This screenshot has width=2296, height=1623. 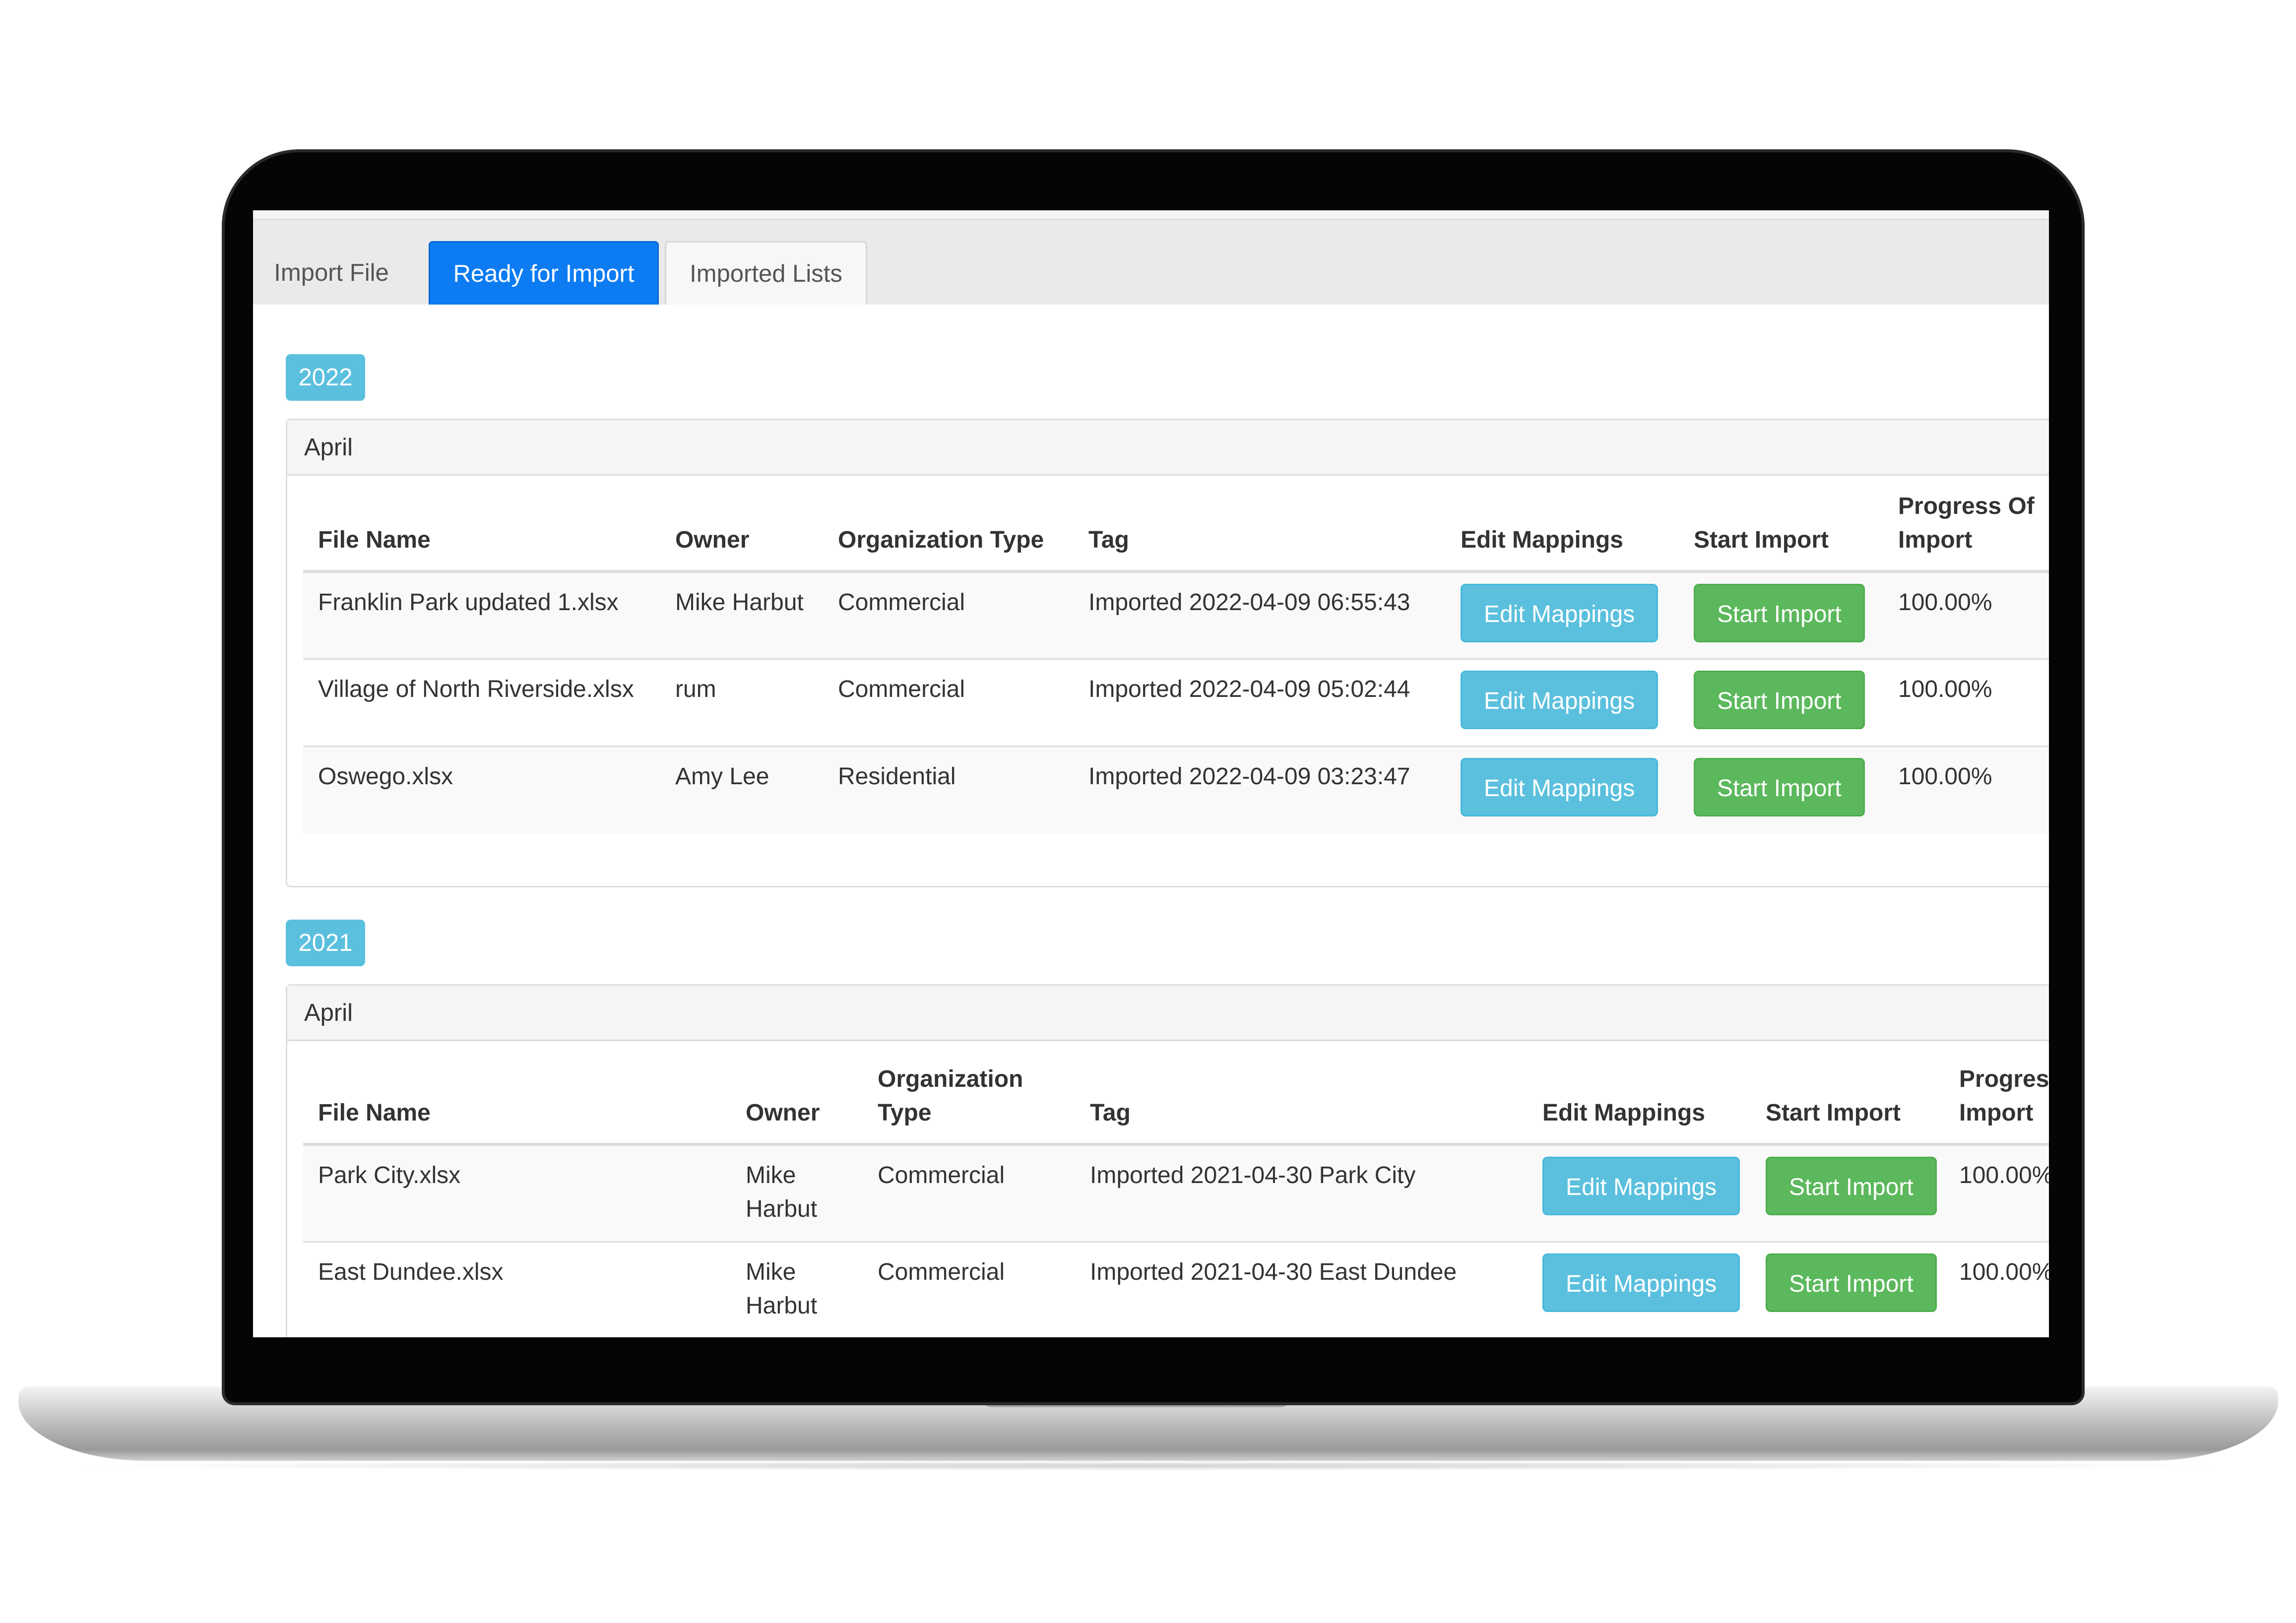 I want to click on tab-imported-lists: Imported Lists, so click(x=766, y=273).